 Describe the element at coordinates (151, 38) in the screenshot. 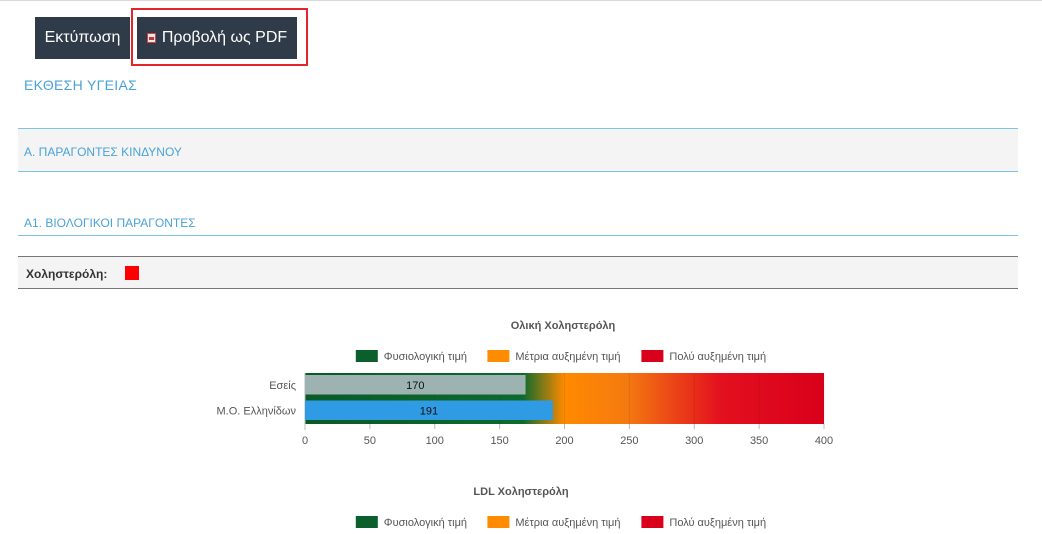

I see `pdf-icon` at that location.